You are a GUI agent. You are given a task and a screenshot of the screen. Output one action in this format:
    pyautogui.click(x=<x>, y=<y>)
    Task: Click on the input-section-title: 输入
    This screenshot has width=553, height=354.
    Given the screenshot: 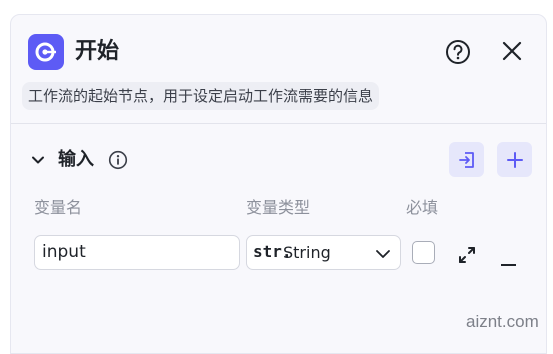 What is the action you would take?
    pyautogui.click(x=76, y=159)
    